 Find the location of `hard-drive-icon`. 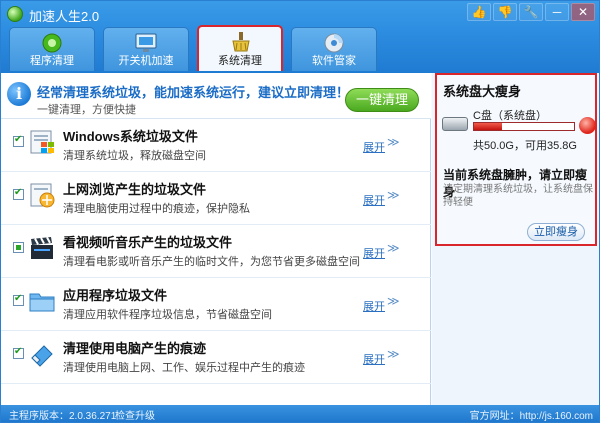

hard-drive-icon is located at coordinates (455, 124).